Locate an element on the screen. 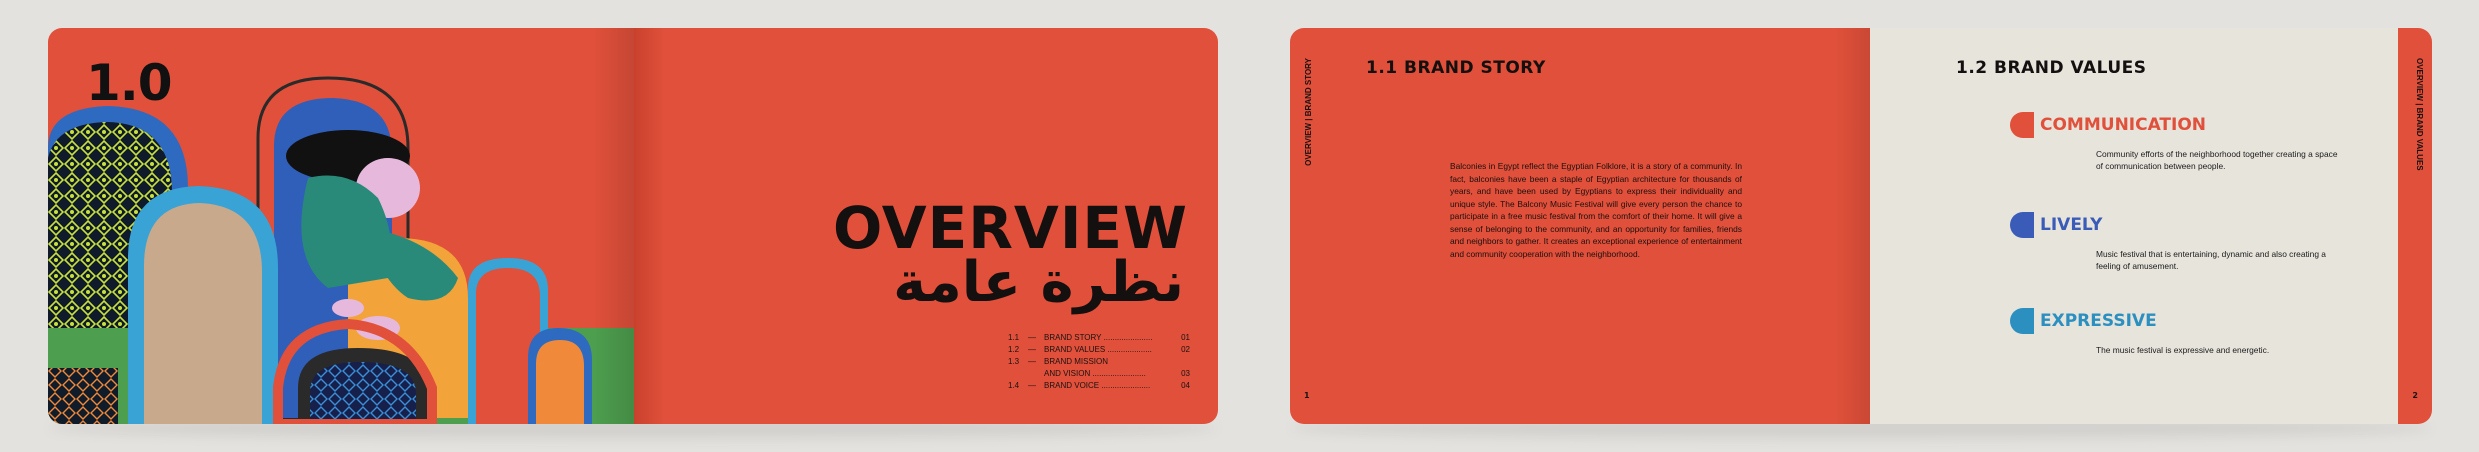  toc-number: 1.2 is located at coordinates (1014, 349).